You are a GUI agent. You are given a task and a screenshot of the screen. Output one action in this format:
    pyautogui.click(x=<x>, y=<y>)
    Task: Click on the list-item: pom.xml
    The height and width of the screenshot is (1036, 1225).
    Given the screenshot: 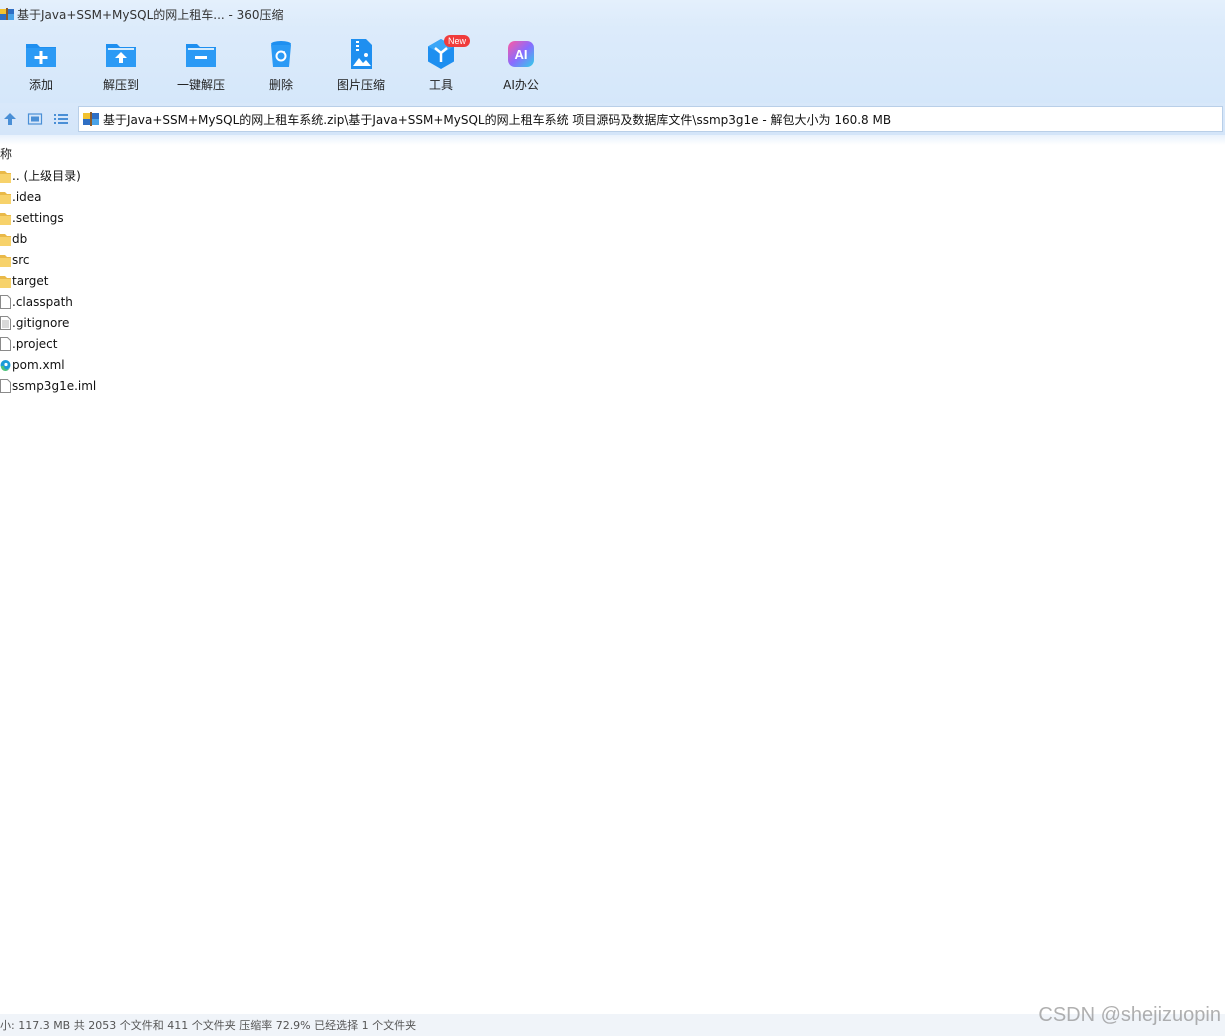 What is the action you would take?
    pyautogui.click(x=300, y=364)
    